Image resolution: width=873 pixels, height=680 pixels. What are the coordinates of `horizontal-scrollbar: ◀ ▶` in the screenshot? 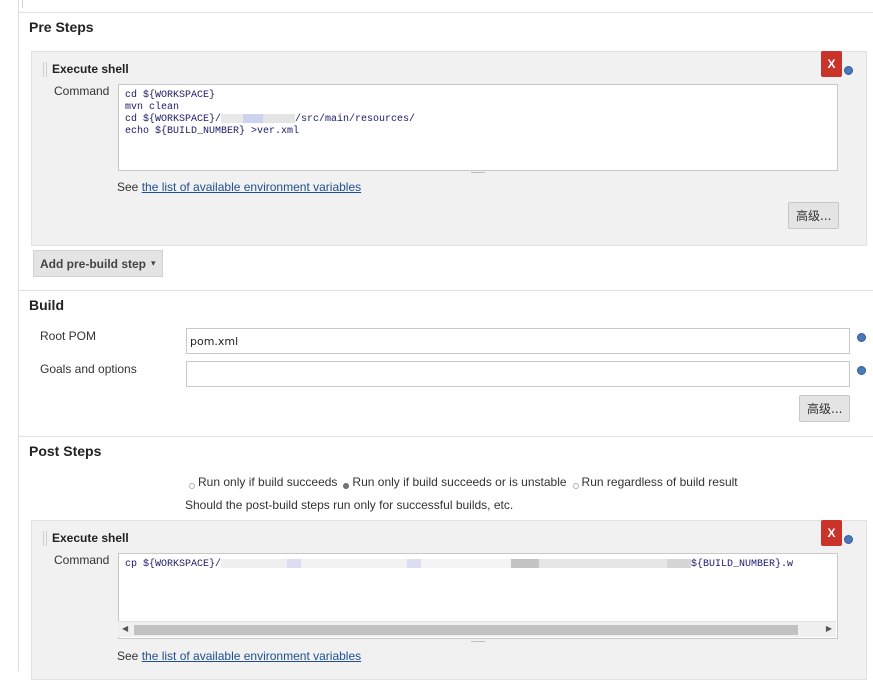 It's located at (477, 629).